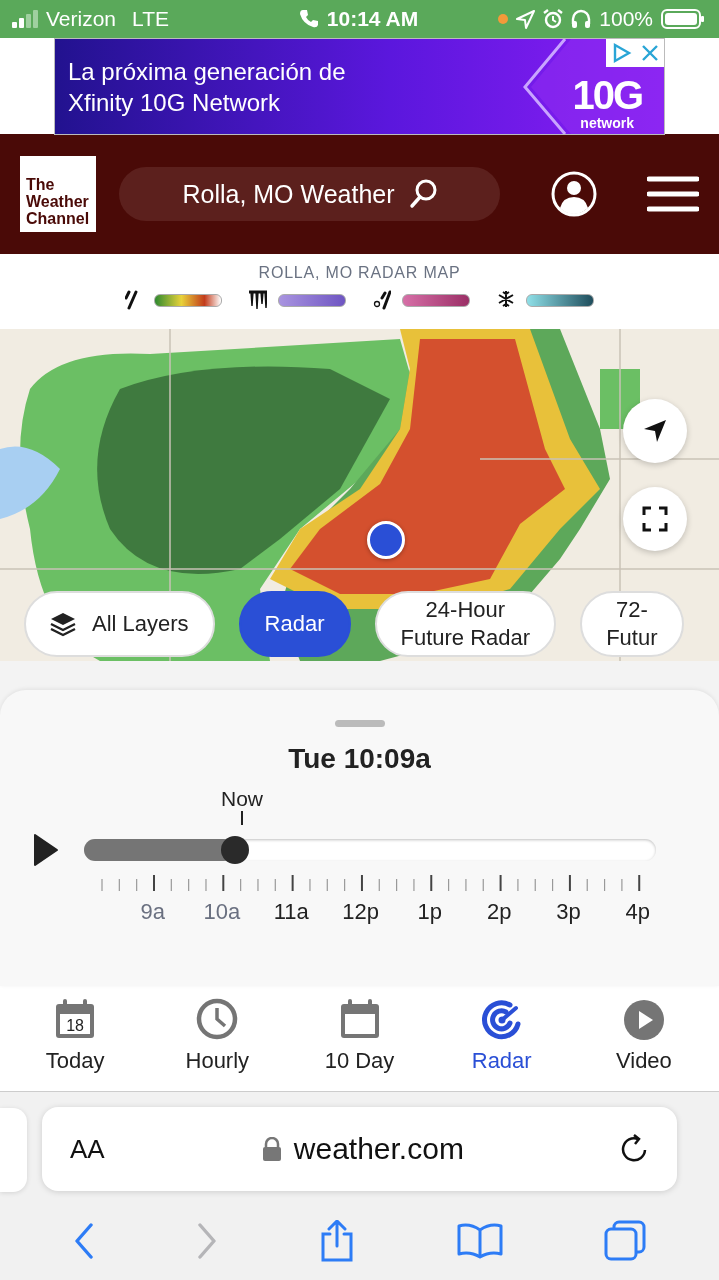 This screenshot has height=1280, width=719. I want to click on icicles-icon, so click(258, 300).